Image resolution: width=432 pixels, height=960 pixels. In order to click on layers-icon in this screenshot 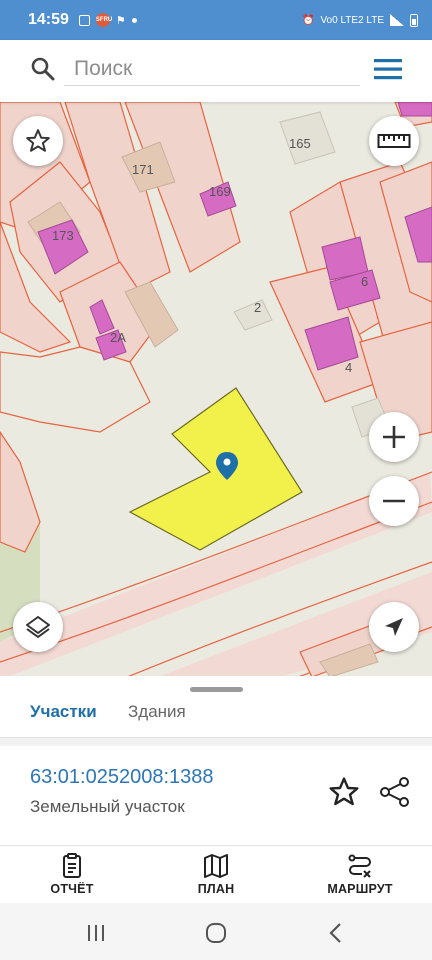, I will do `click(38, 627)`.